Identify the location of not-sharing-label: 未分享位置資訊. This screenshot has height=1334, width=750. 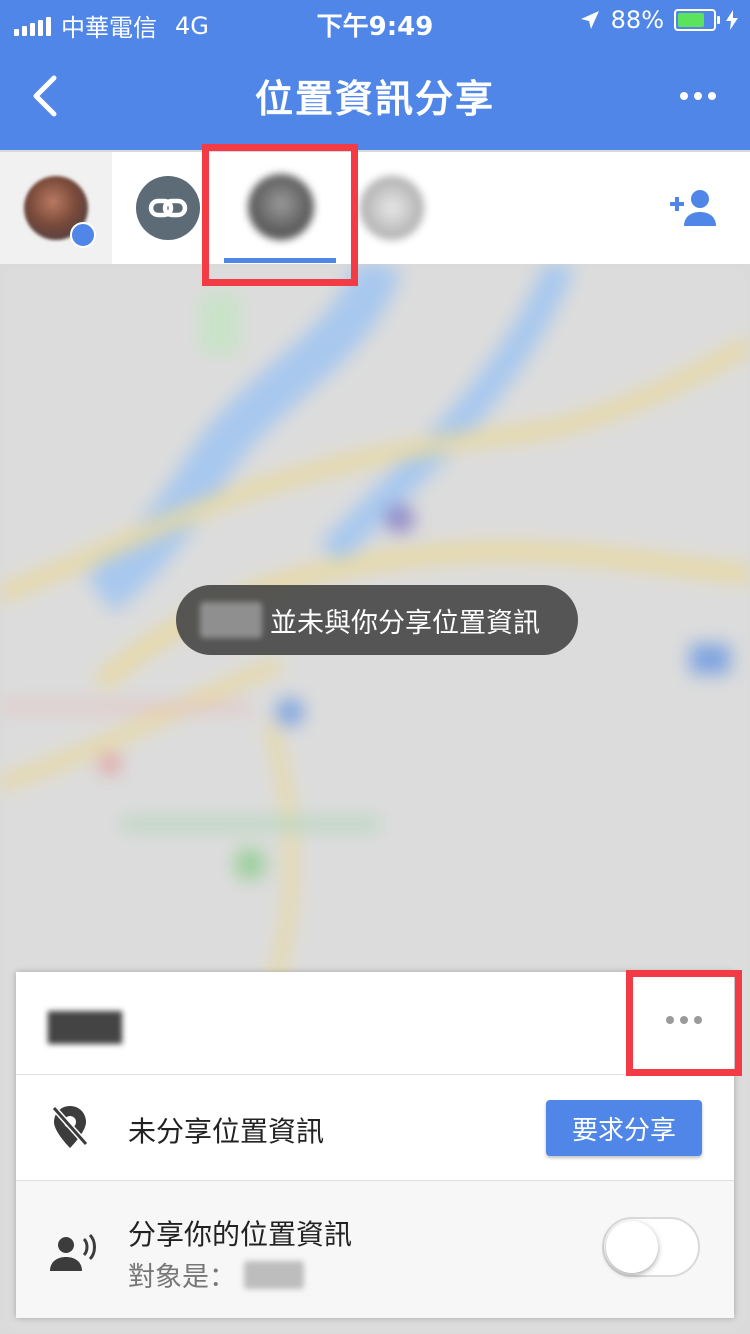
(226, 1131).